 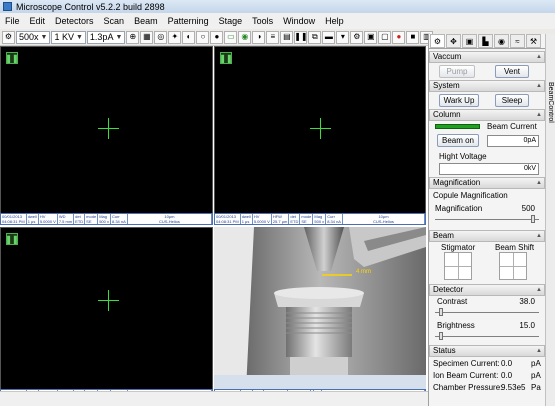 I want to click on magnification-select: 500x ▼, so click(x=33, y=37).